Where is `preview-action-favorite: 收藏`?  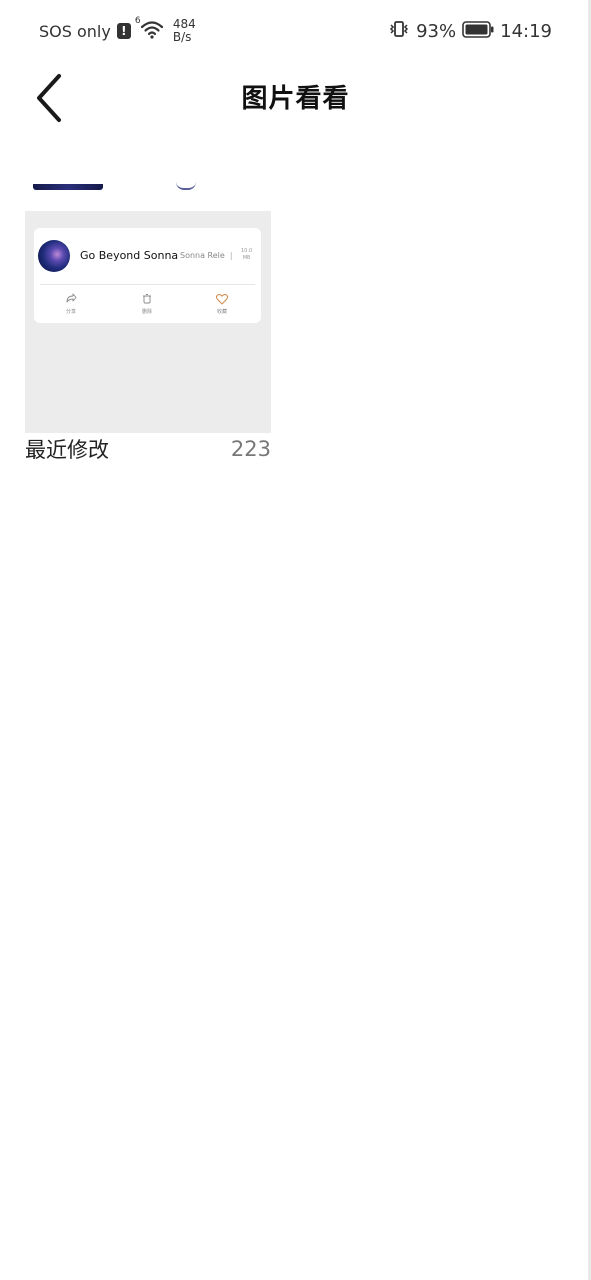 preview-action-favorite: 收藏 is located at coordinates (222, 303).